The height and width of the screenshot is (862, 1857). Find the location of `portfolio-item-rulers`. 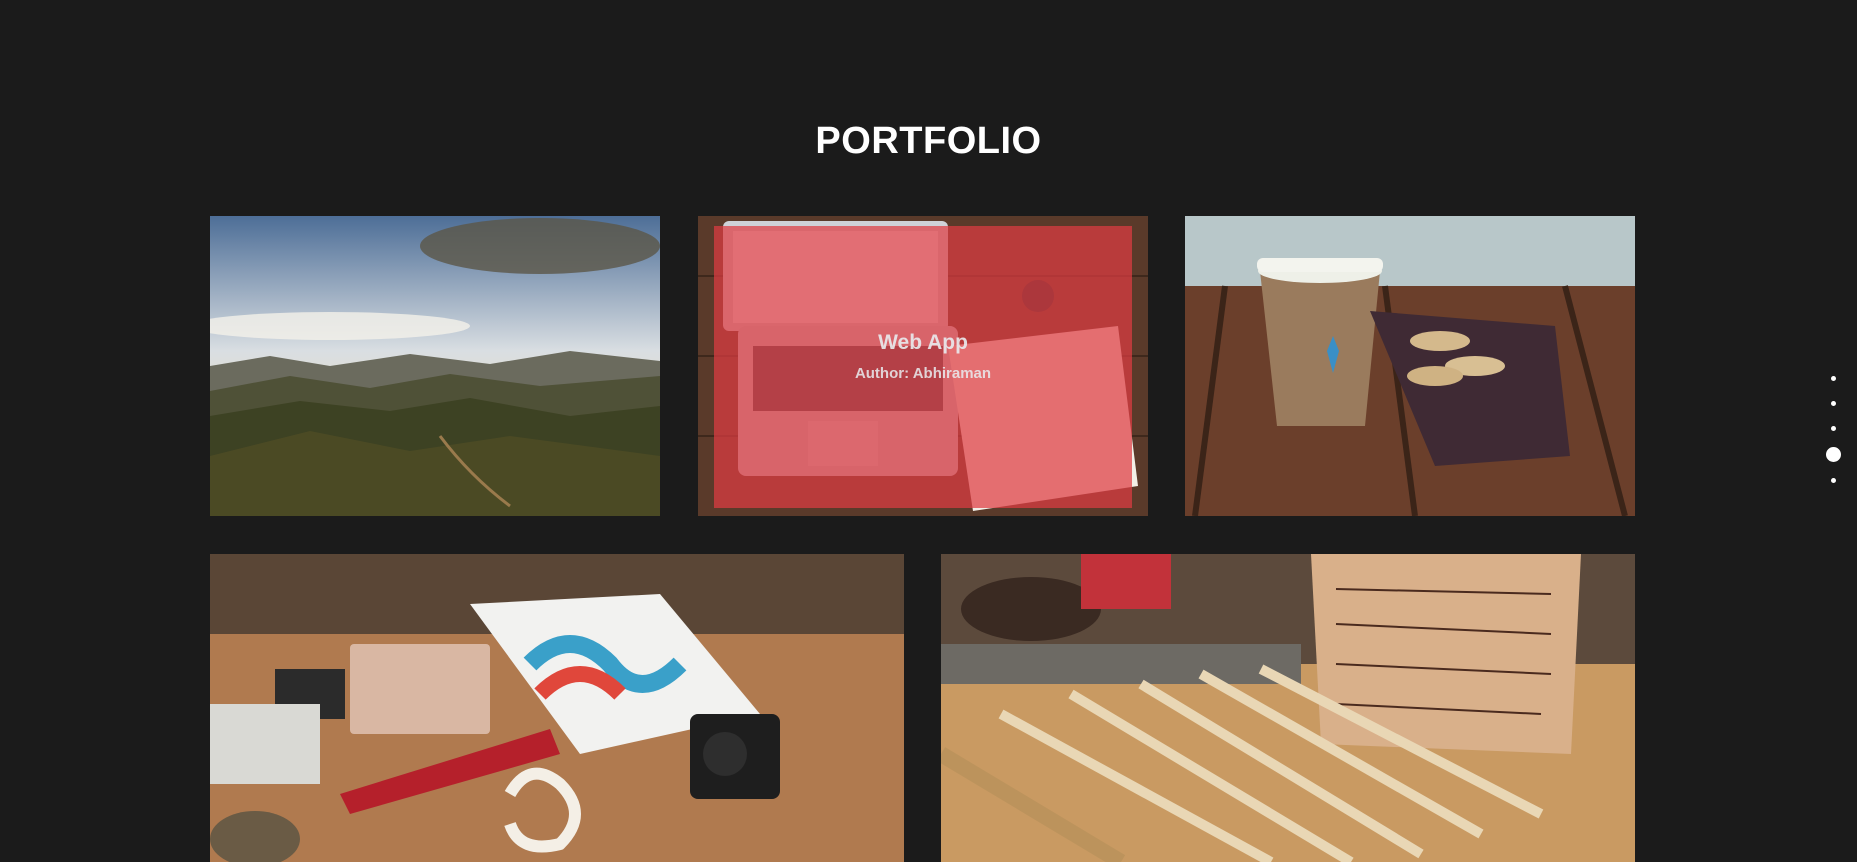

portfolio-item-rulers is located at coordinates (1288, 708).